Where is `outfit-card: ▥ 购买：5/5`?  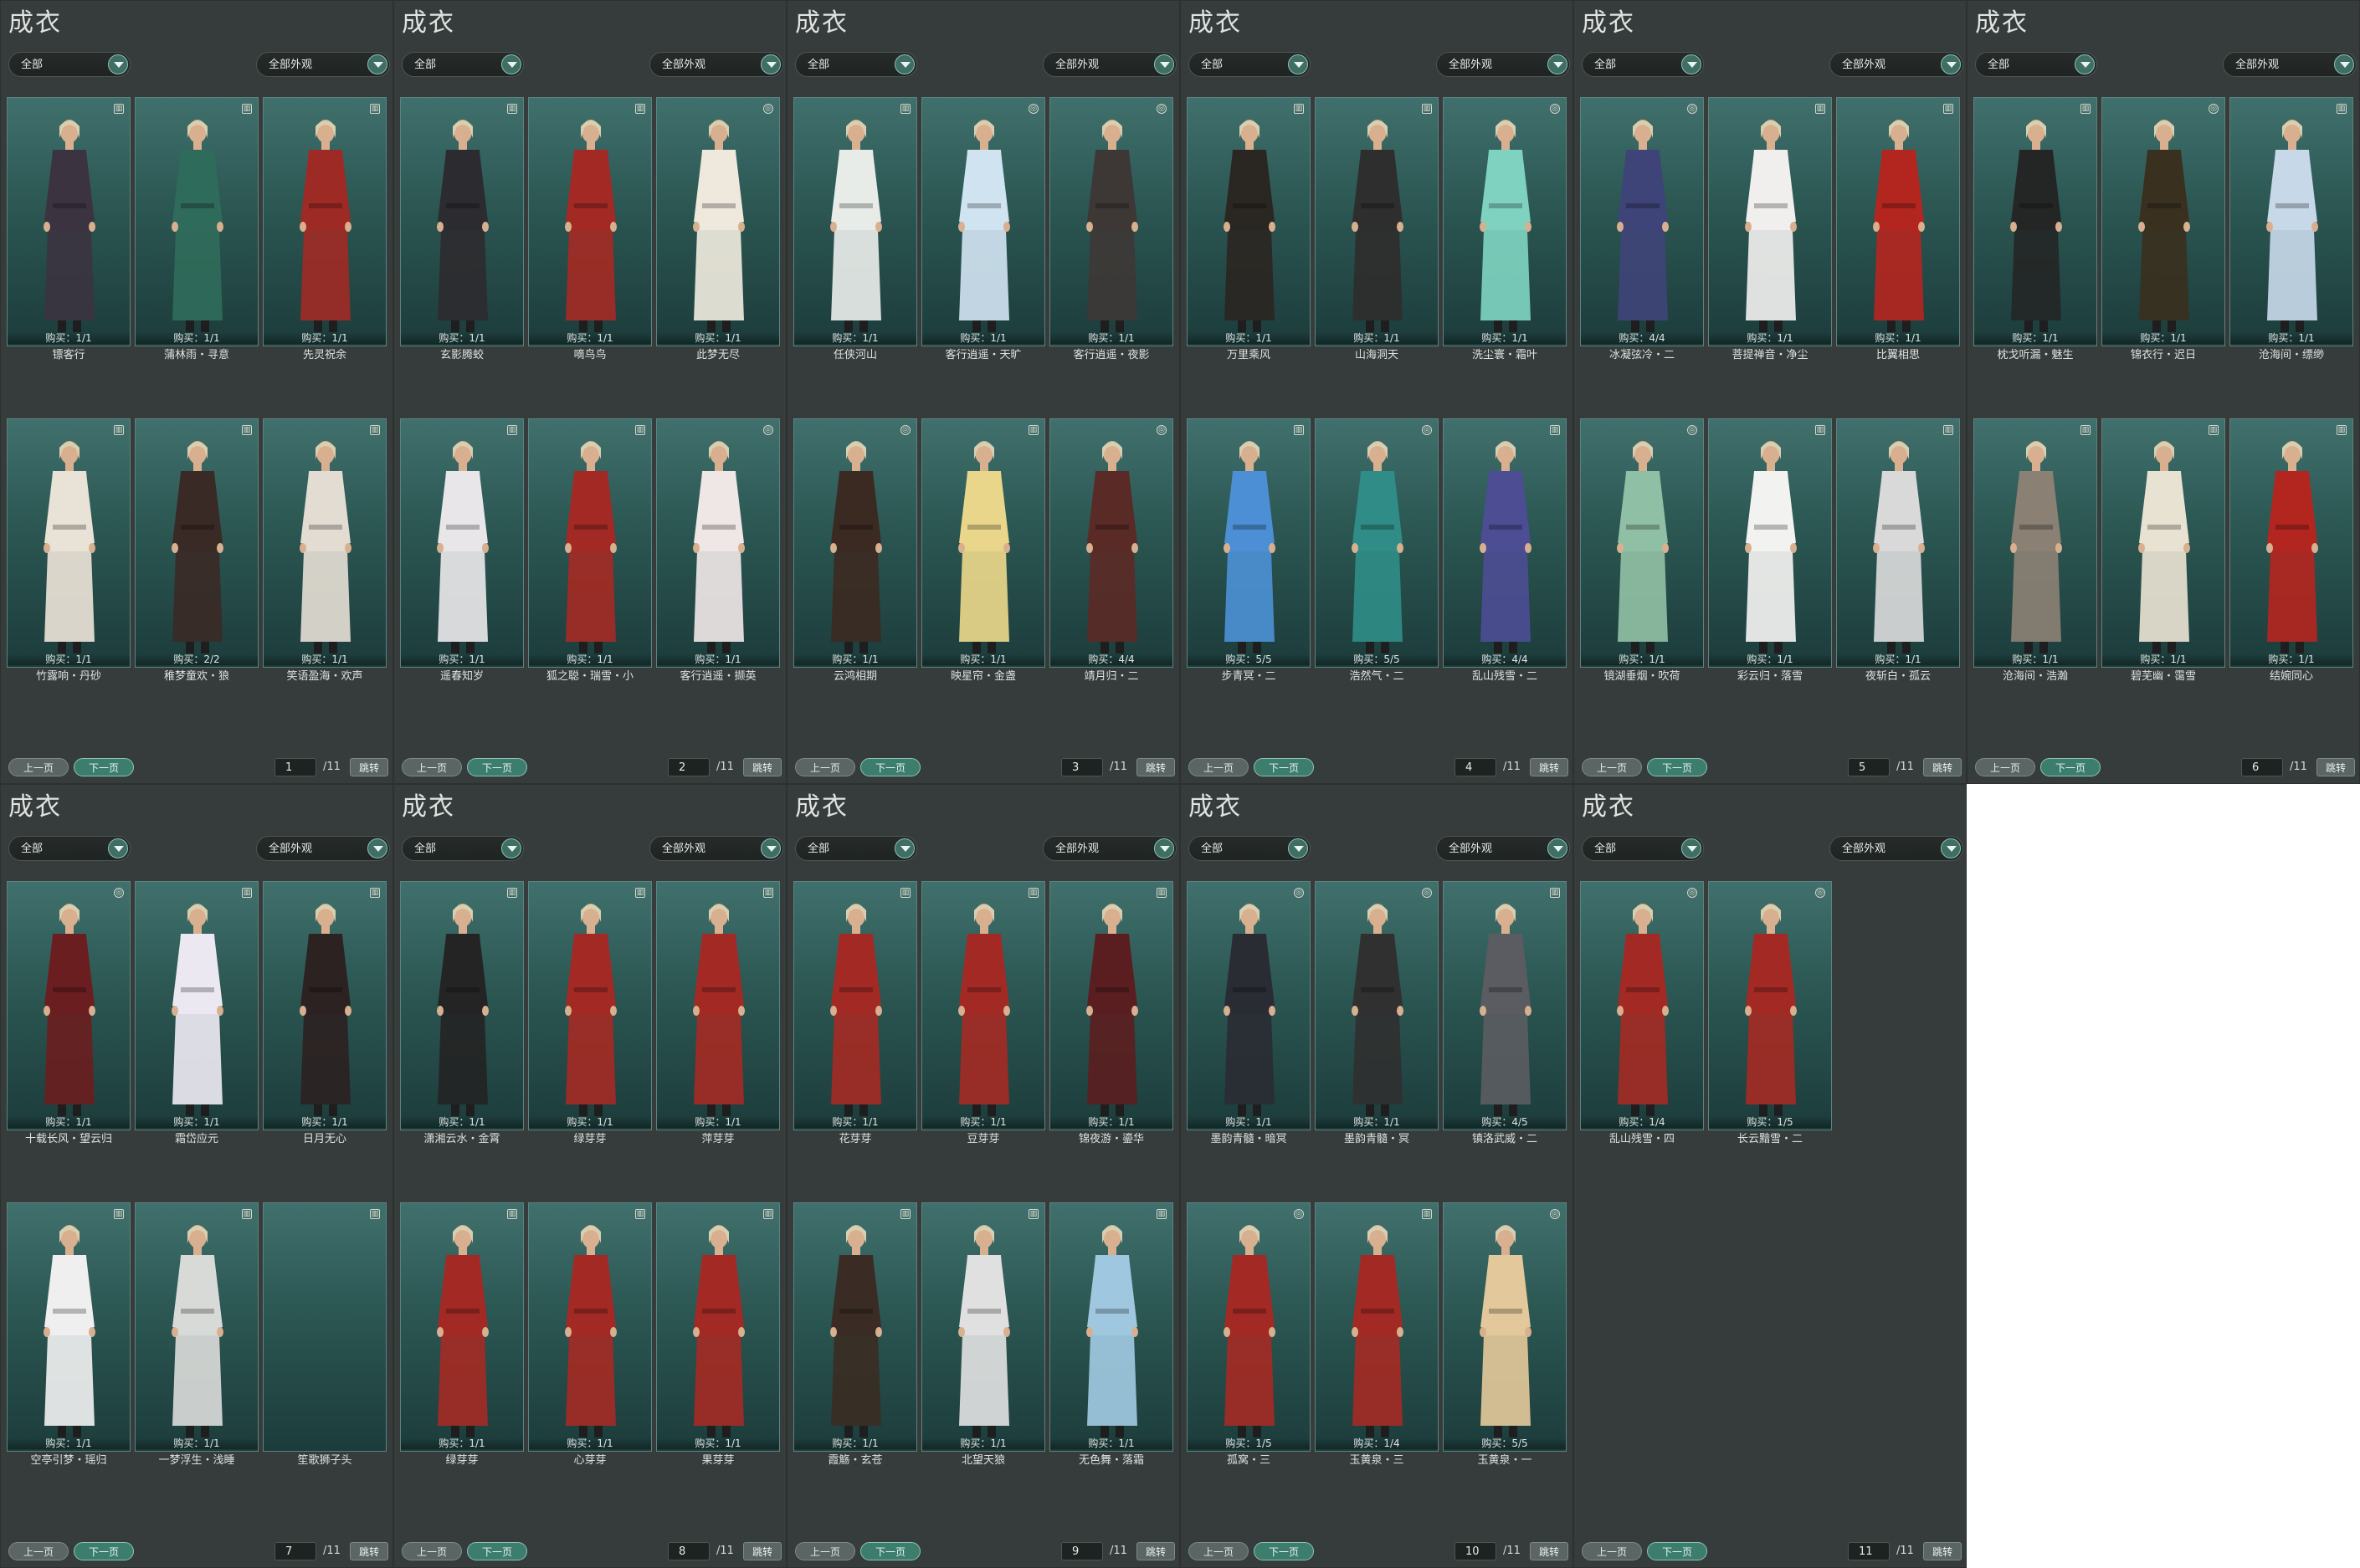
outfit-card: ▥ 购买：5/5 is located at coordinates (1249, 543).